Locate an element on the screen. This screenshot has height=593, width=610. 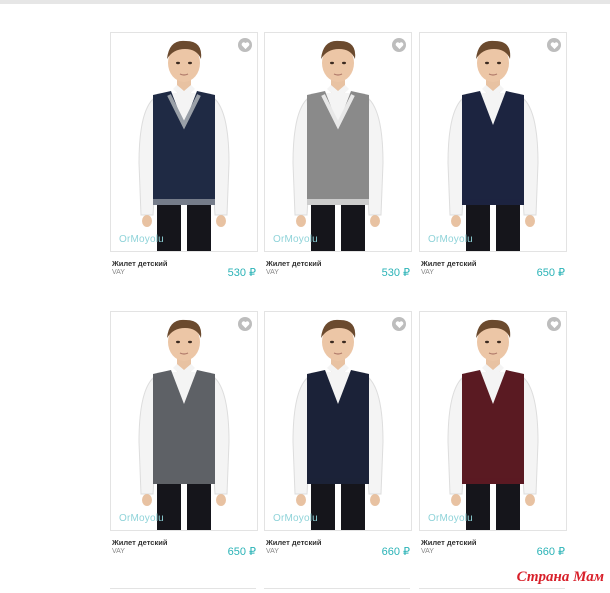
top-border is located at coordinates (305, 2).